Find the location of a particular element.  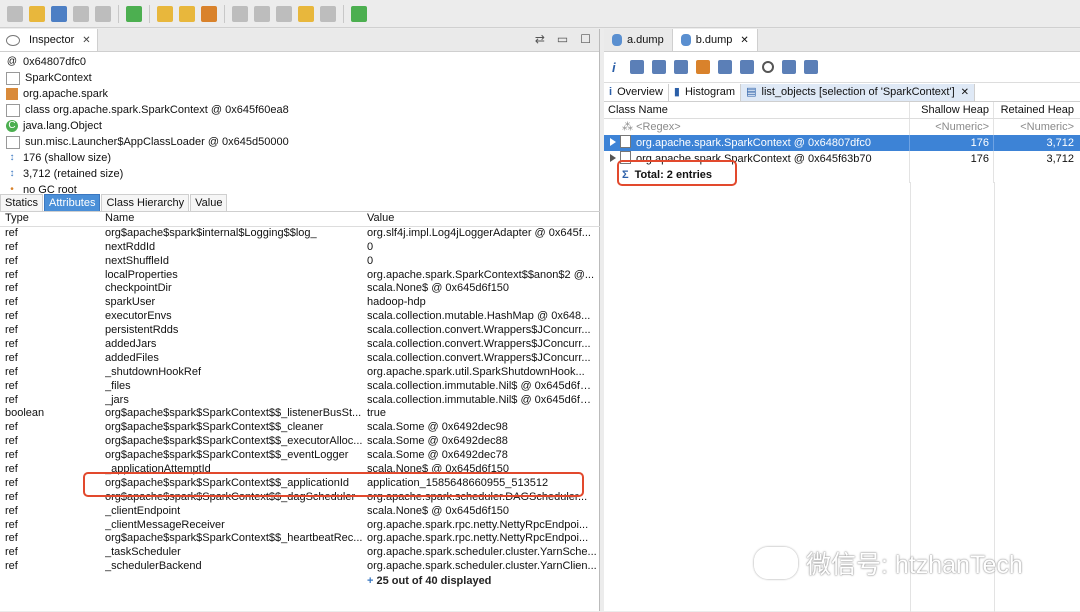

info-icon: i is located at coordinates (617, 67).